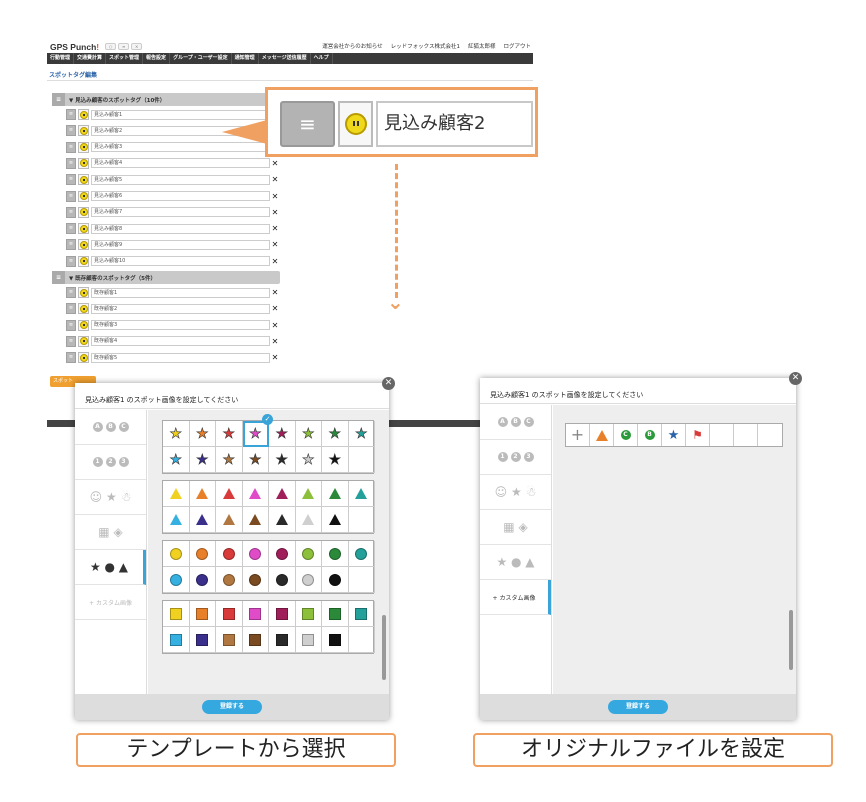 This screenshot has height=802, width=866. I want to click on tag-name-field: 既存顧客1, so click(180, 292).